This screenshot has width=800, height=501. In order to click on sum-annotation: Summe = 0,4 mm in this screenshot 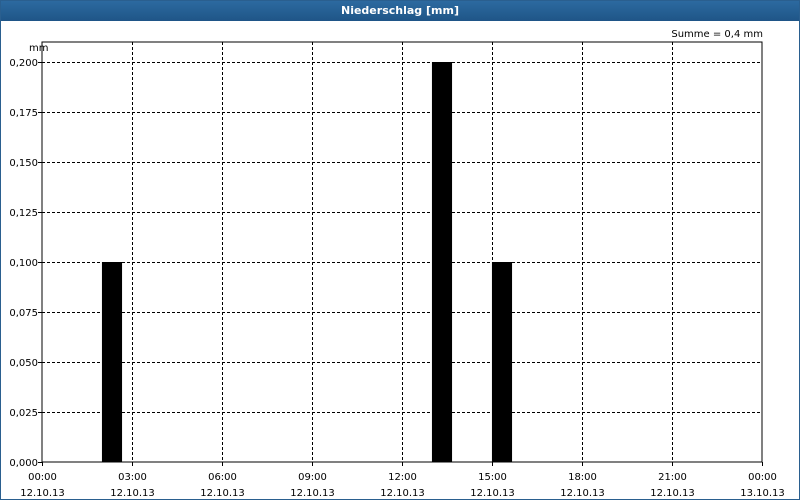, I will do `click(717, 34)`.